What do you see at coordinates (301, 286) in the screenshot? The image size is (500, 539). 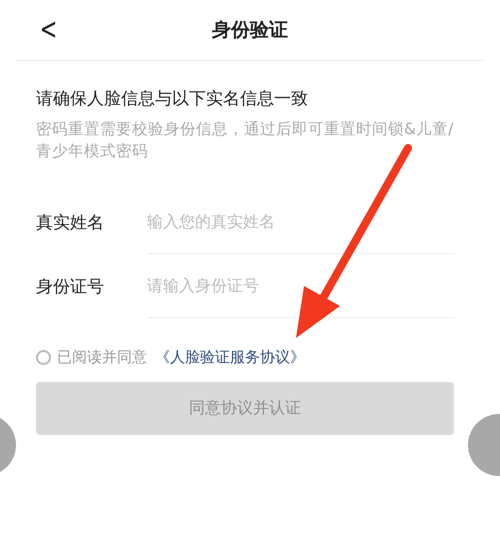 I see `input-field: 请输入身份证号` at bounding box center [301, 286].